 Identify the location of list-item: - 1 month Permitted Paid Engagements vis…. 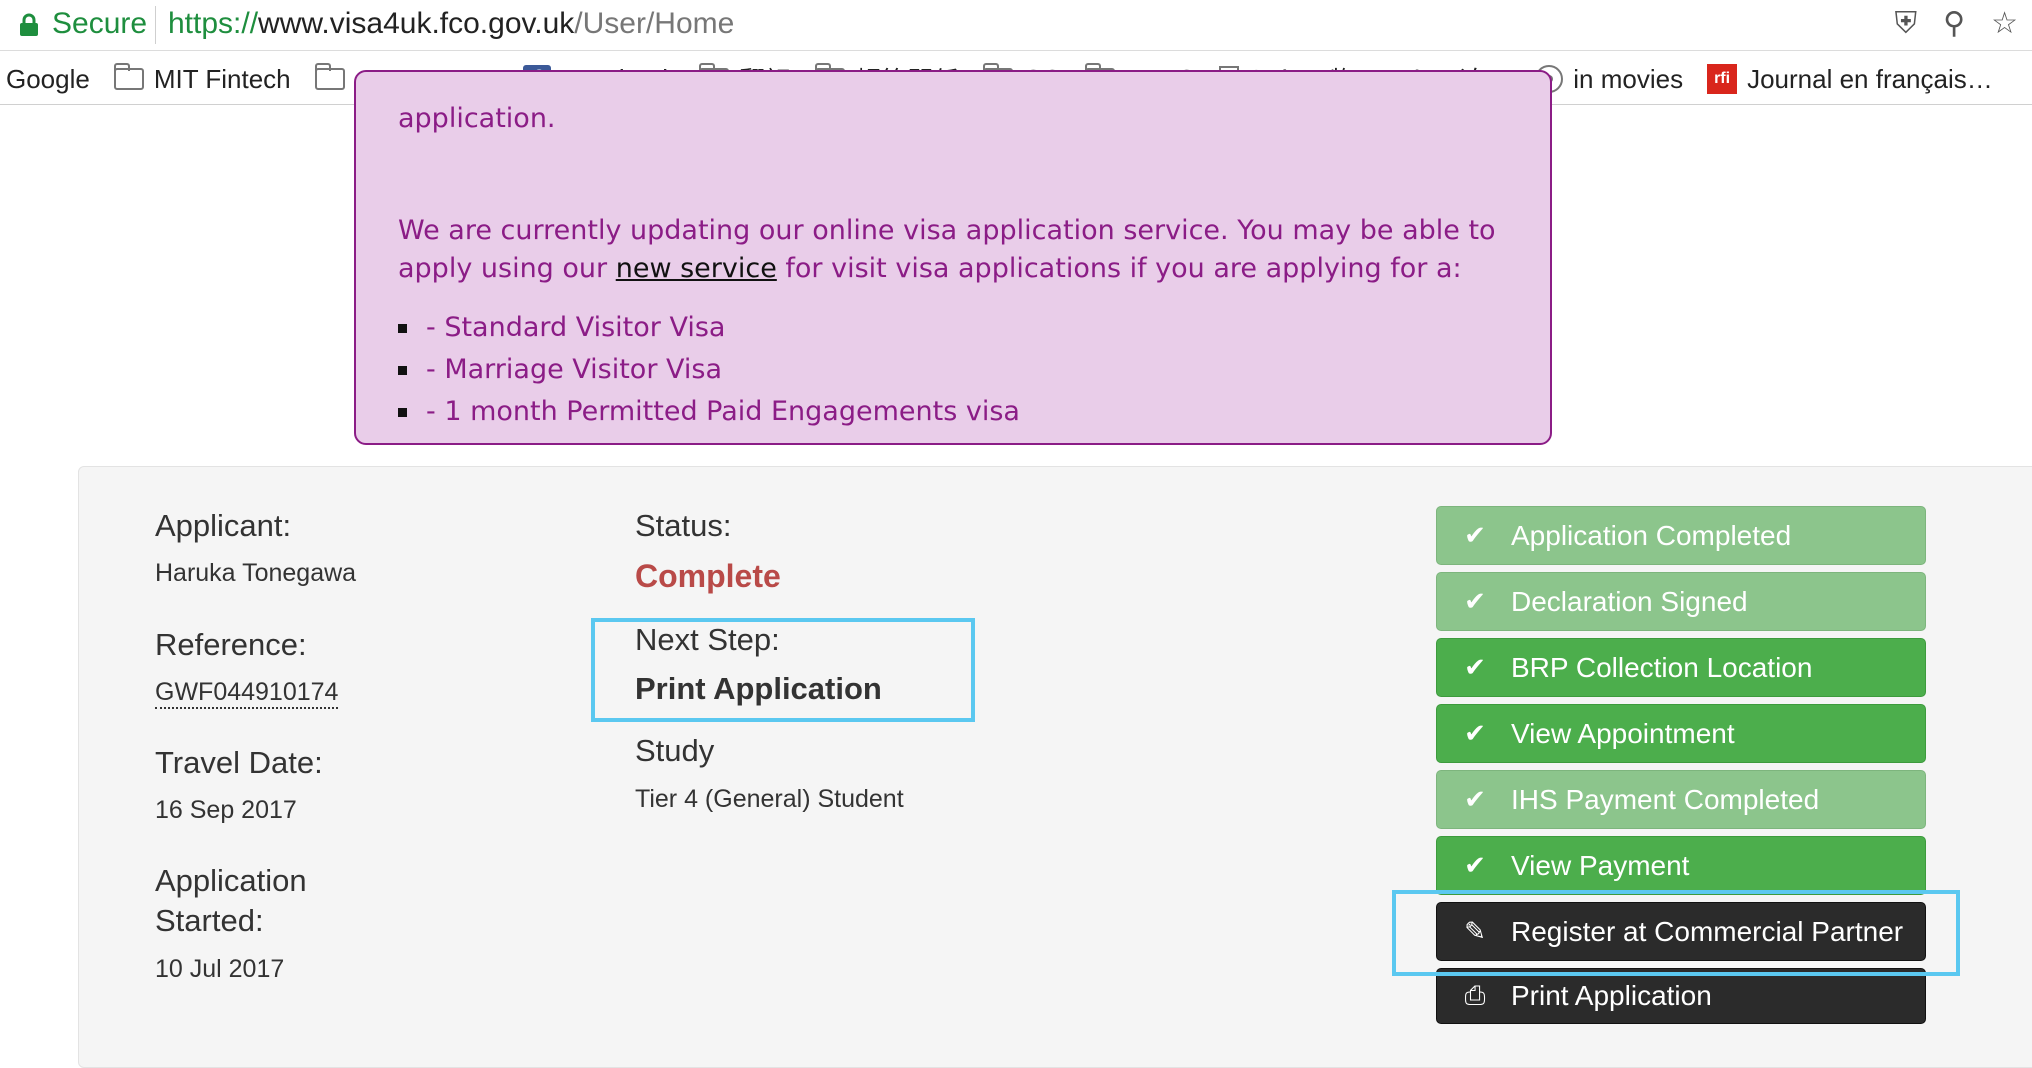
(709, 412).